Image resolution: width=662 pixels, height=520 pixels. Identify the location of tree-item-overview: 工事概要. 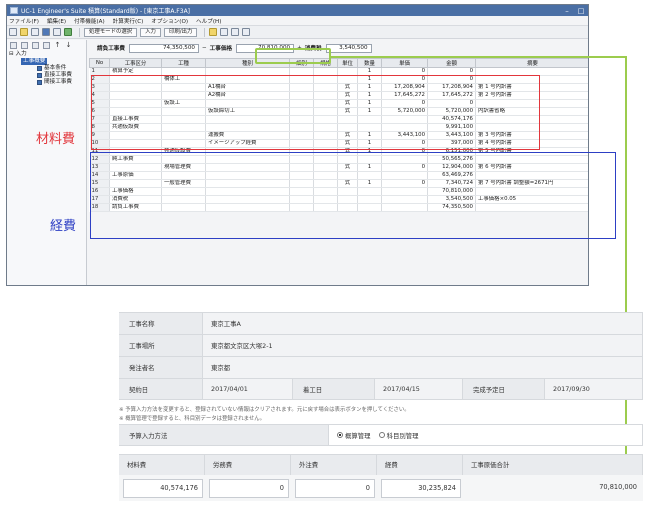
(46, 61).